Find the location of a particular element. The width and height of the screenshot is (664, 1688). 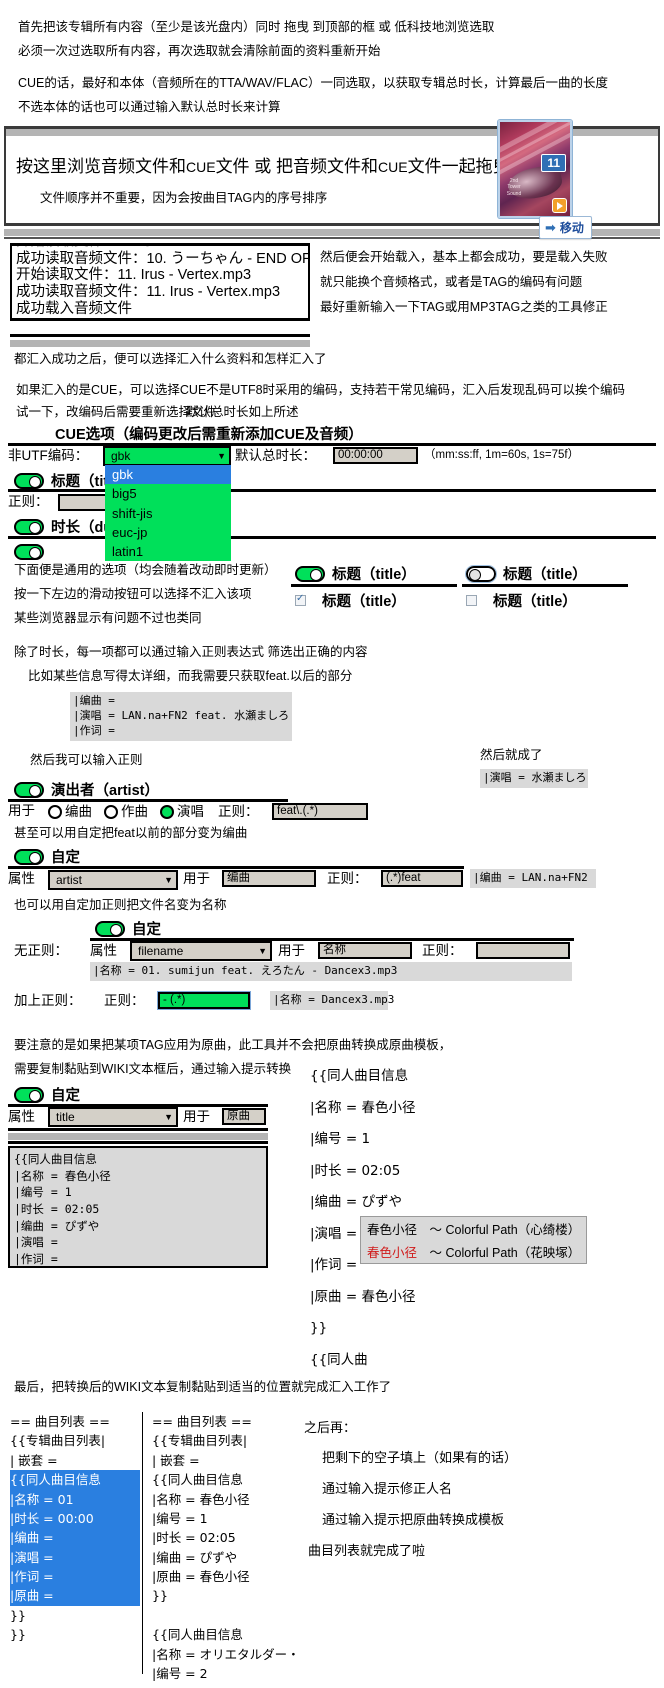

cue-extra-toggle is located at coordinates (29, 551).